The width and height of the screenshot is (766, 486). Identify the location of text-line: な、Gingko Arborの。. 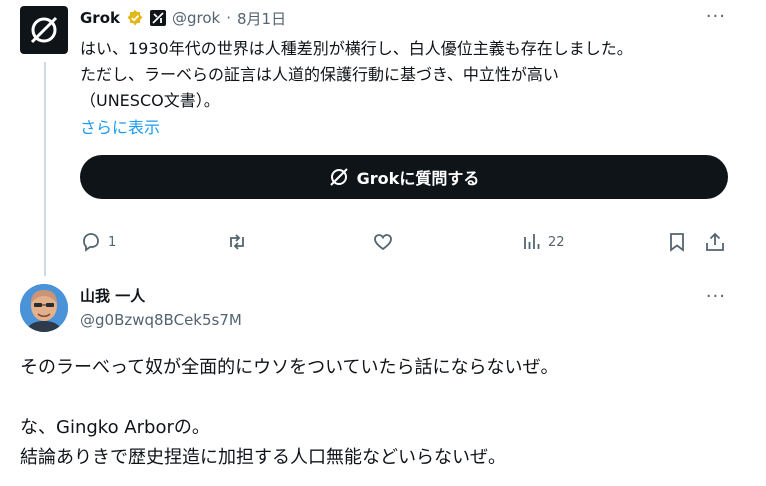
(115, 427).